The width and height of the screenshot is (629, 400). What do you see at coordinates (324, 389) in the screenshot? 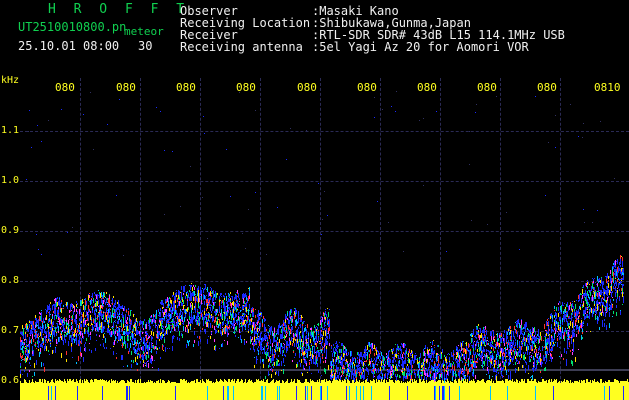
I see `noise-band` at bounding box center [324, 389].